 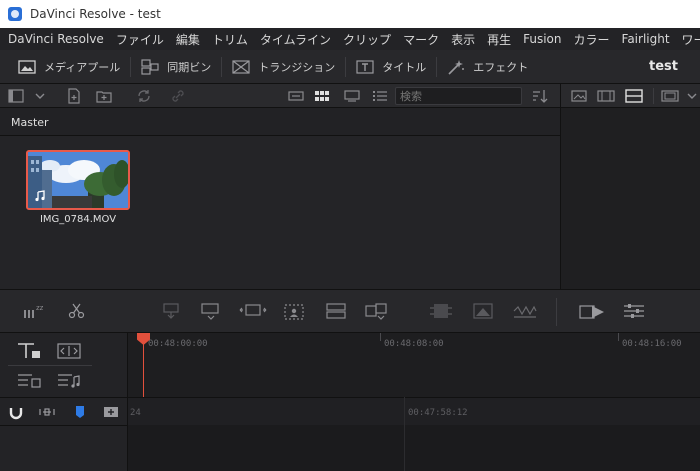 What do you see at coordinates (501, 67) in the screenshot?
I see `effects-label: エフェクト` at bounding box center [501, 67].